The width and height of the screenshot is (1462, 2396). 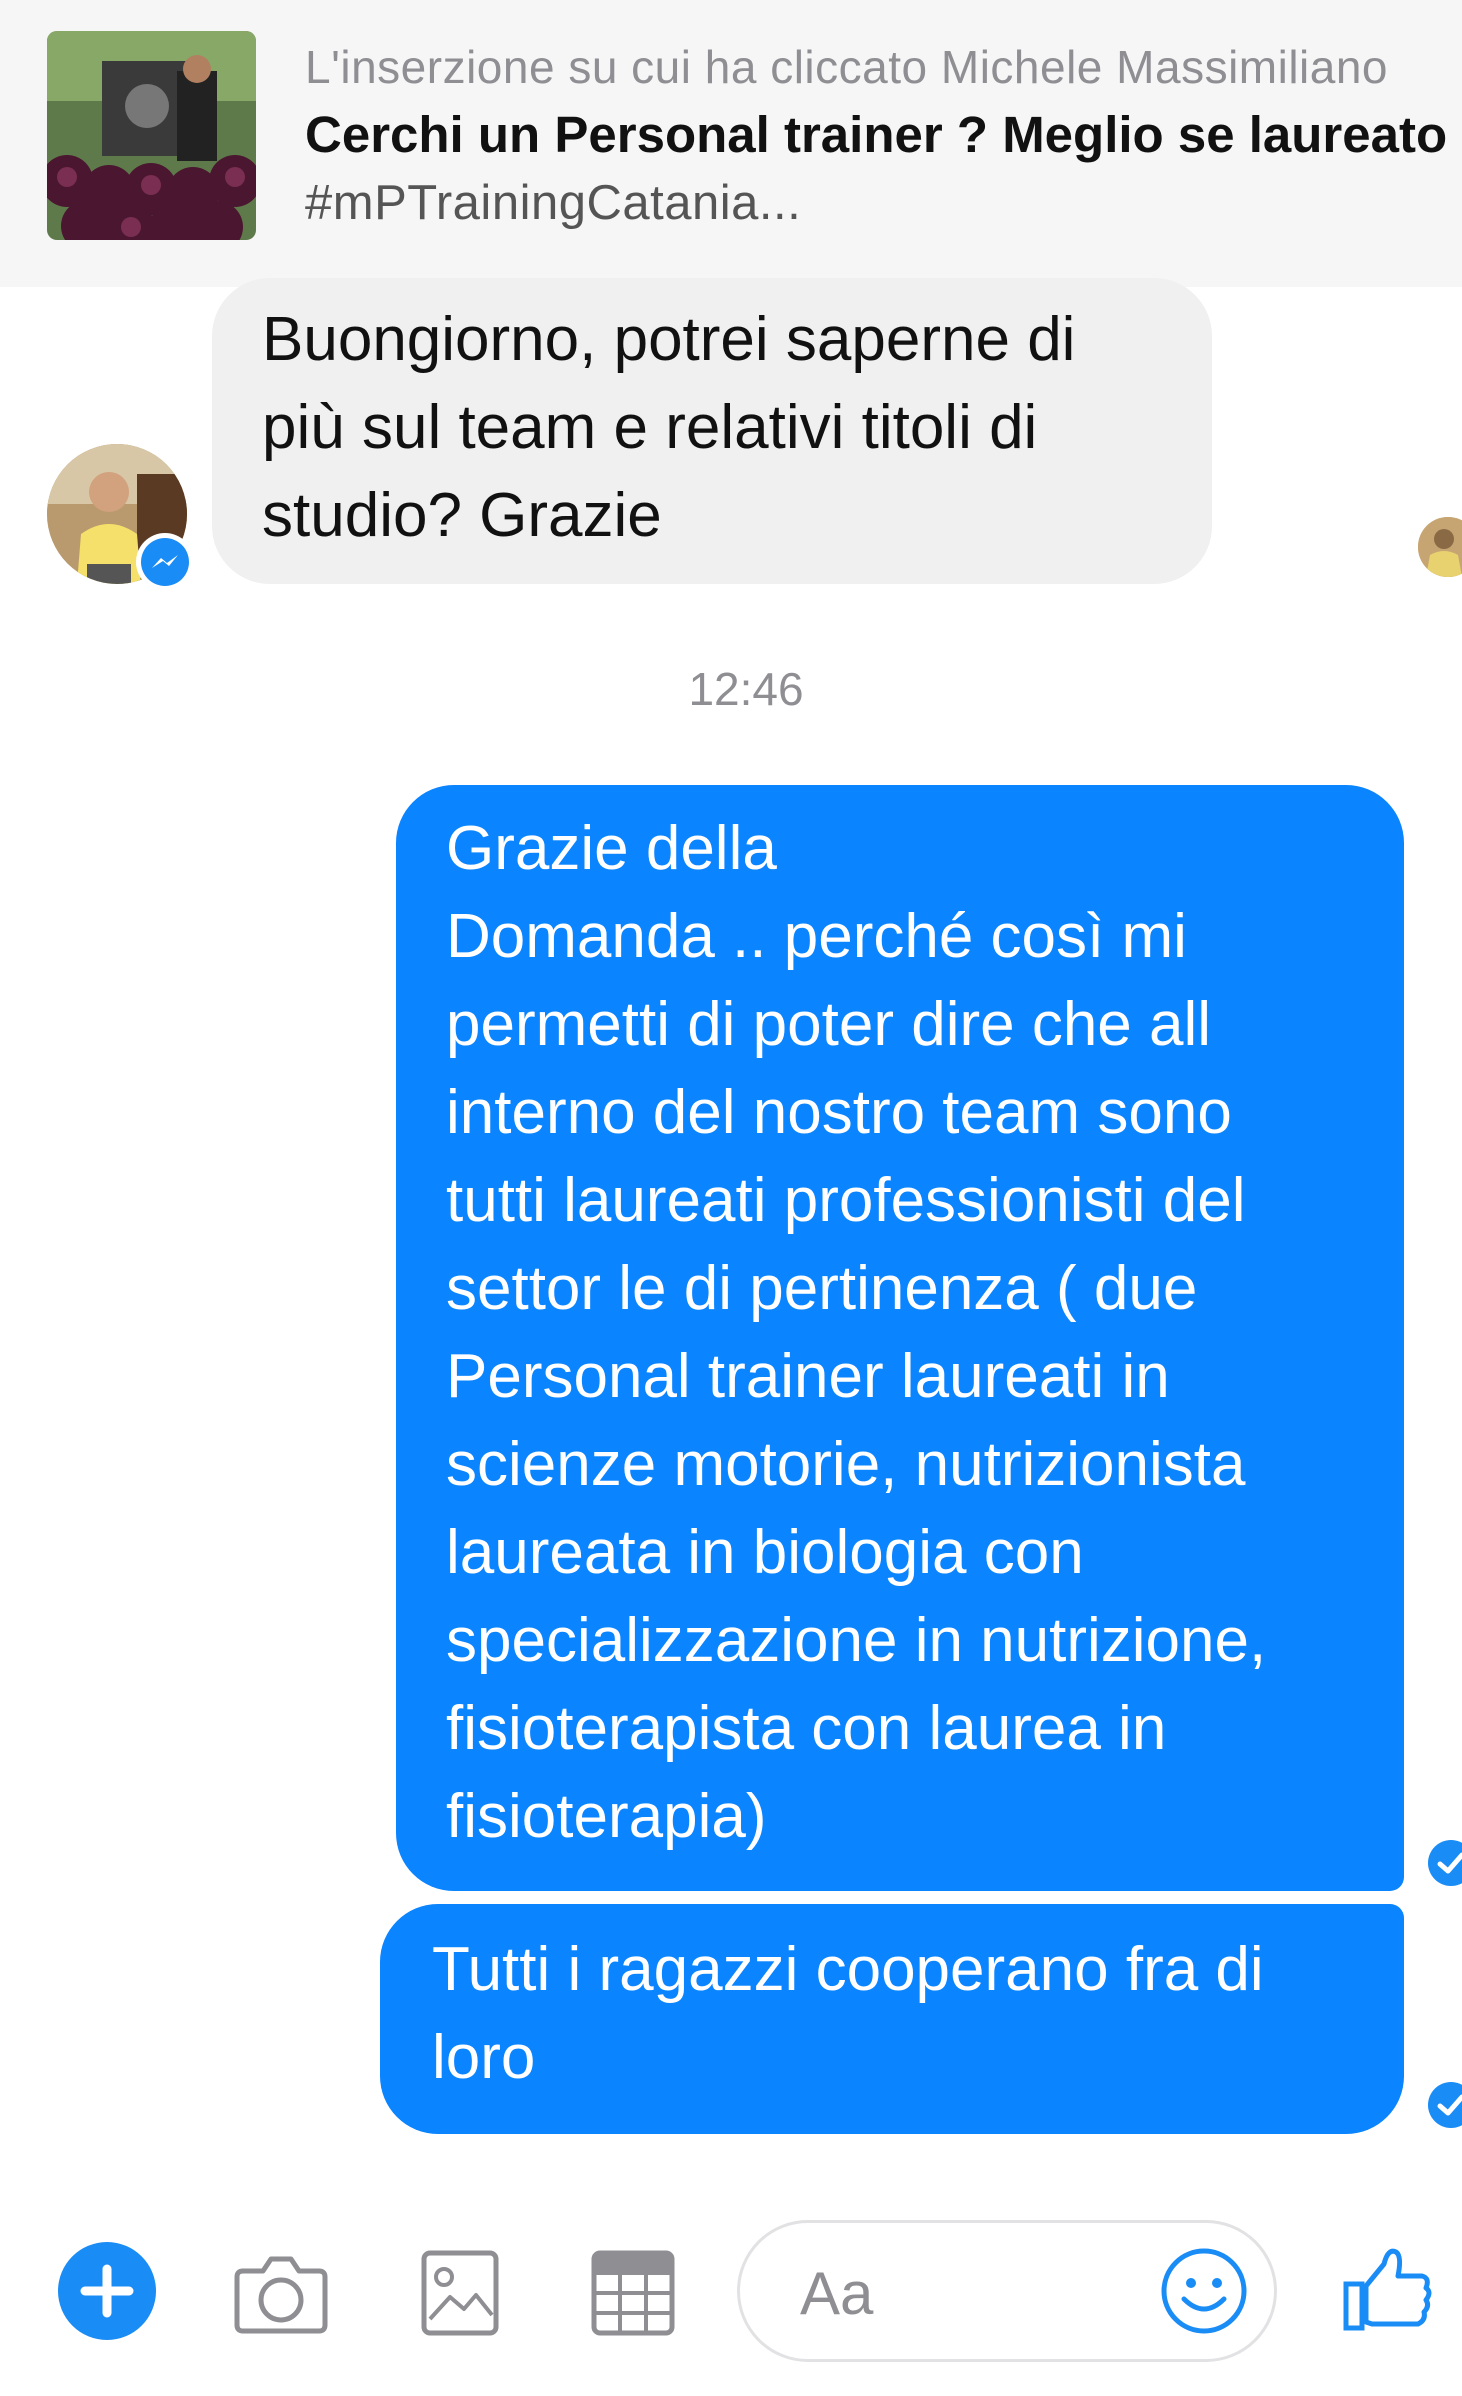 What do you see at coordinates (892, 2019) in the screenshot?
I see `outgoing-message-bubble: Tutti i ragazzi cooperano fra di loro` at bounding box center [892, 2019].